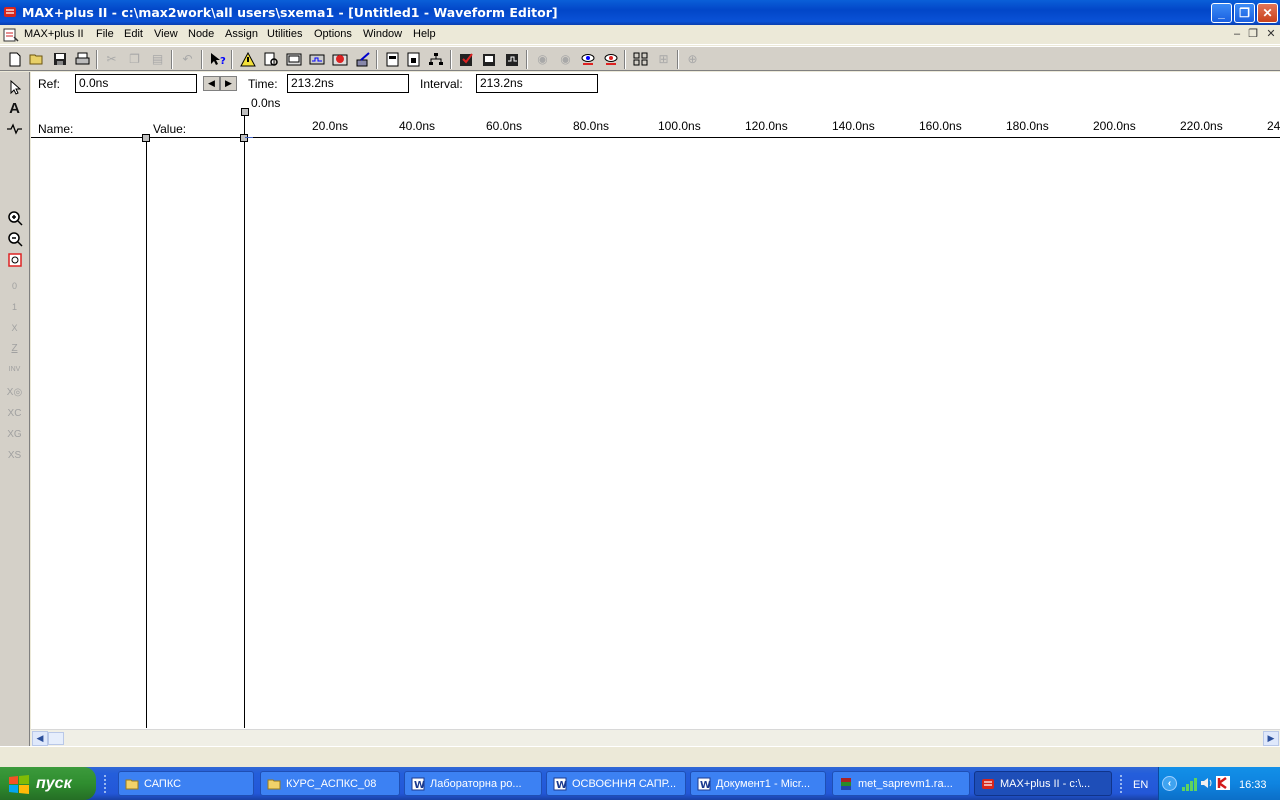  I want to click on time-field: 213.2ns, so click(348, 83).